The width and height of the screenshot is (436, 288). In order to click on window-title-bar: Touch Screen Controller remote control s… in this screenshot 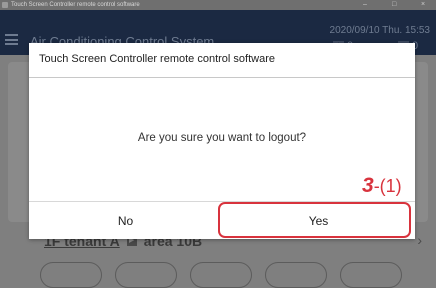, I will do `click(218, 5)`.